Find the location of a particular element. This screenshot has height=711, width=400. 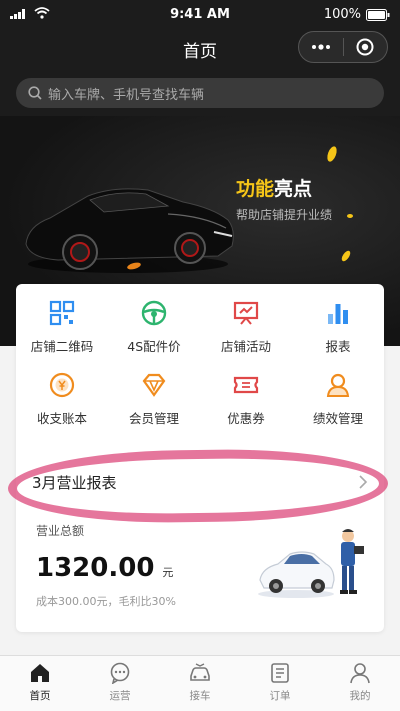

tab-label: 接车 is located at coordinates (200, 696).